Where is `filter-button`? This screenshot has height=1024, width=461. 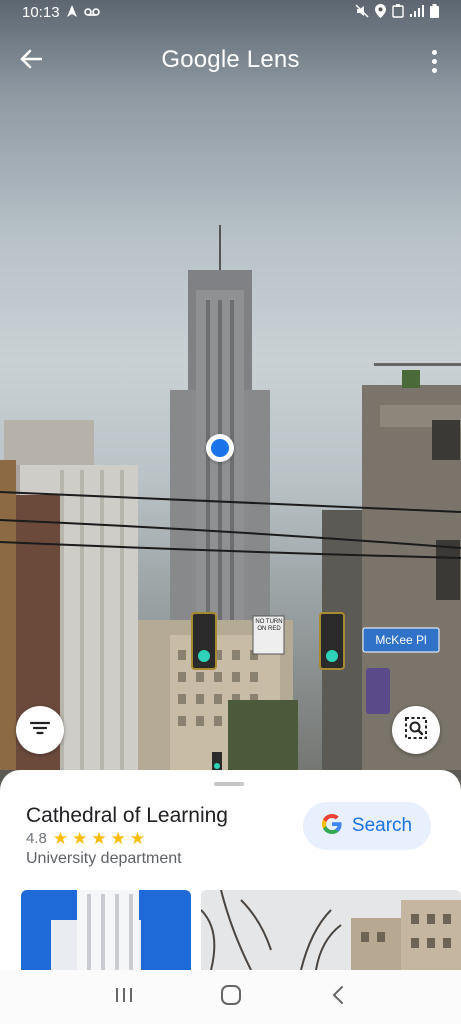 filter-button is located at coordinates (40, 730).